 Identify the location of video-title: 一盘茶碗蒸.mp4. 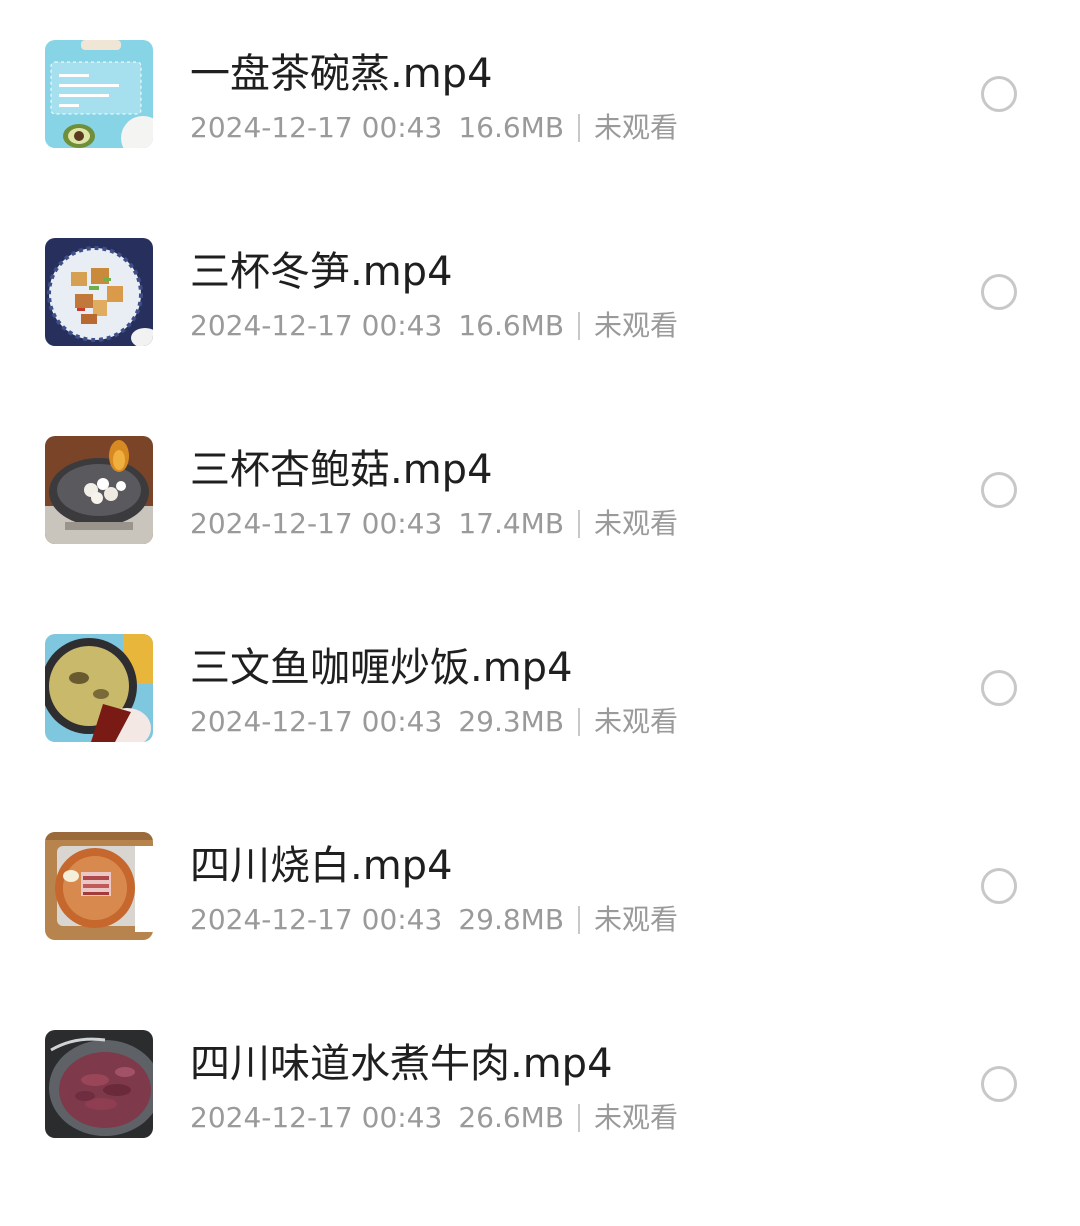
(341, 74).